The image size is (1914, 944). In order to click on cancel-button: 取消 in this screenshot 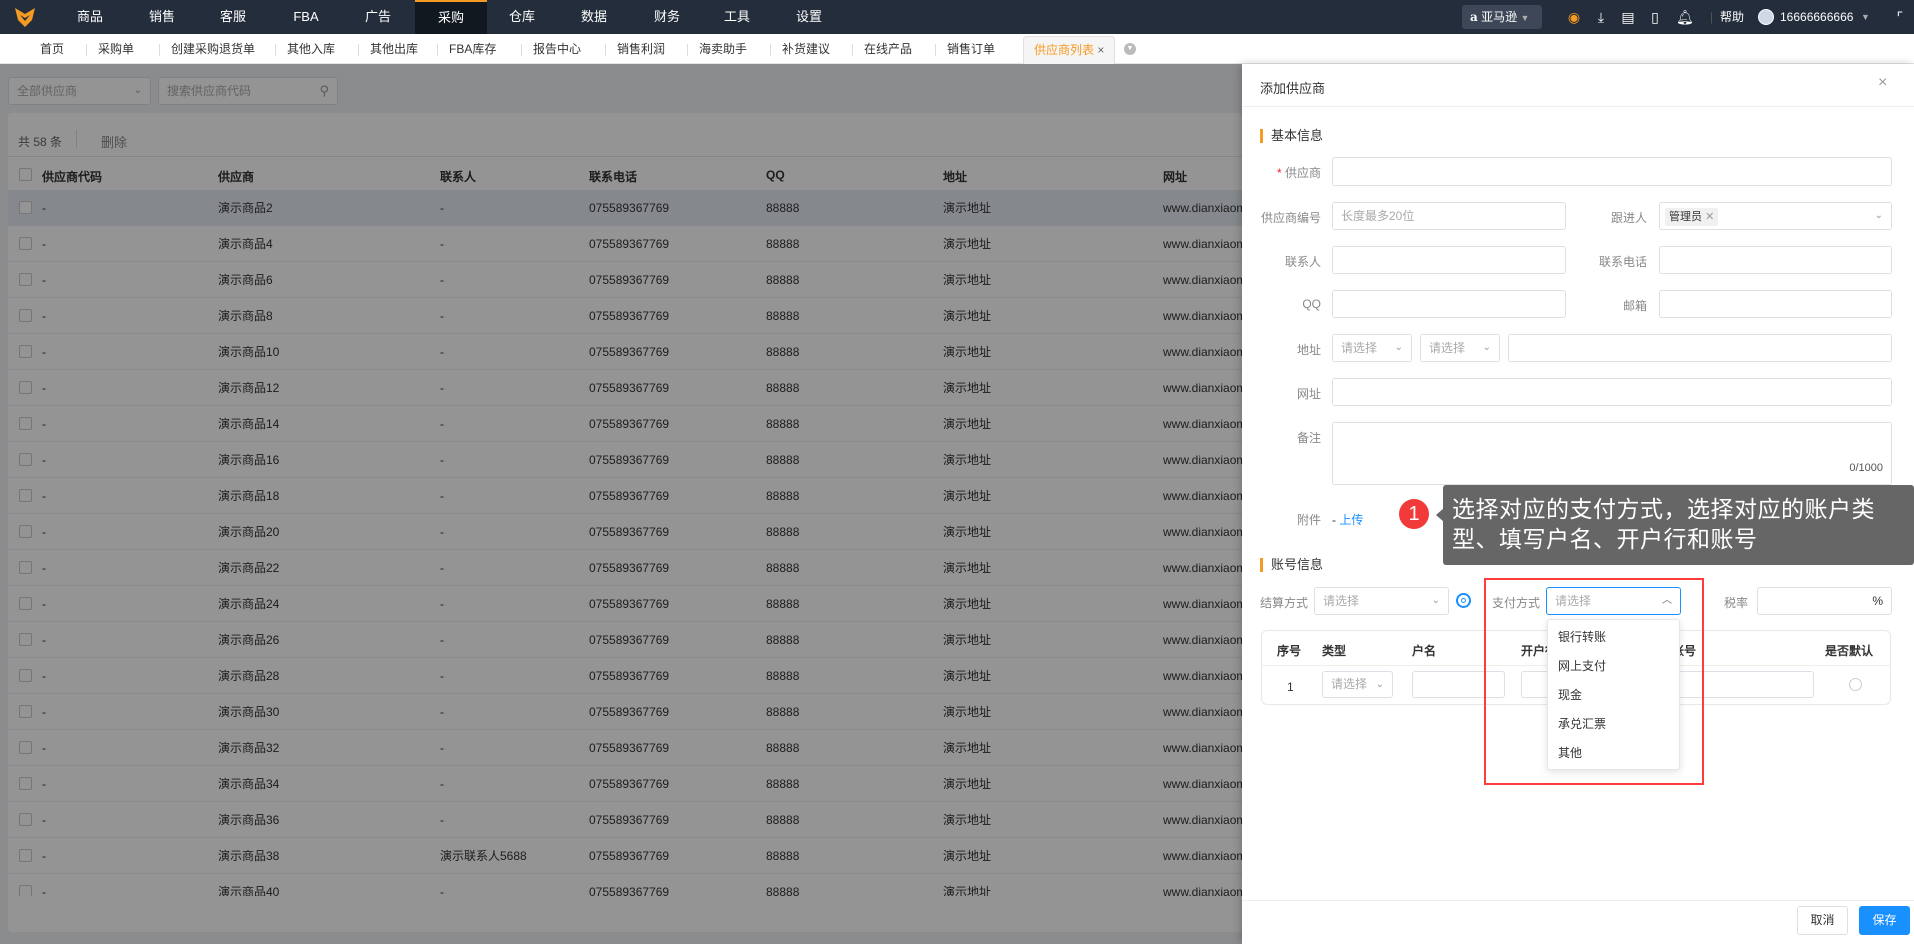, I will do `click(1822, 920)`.